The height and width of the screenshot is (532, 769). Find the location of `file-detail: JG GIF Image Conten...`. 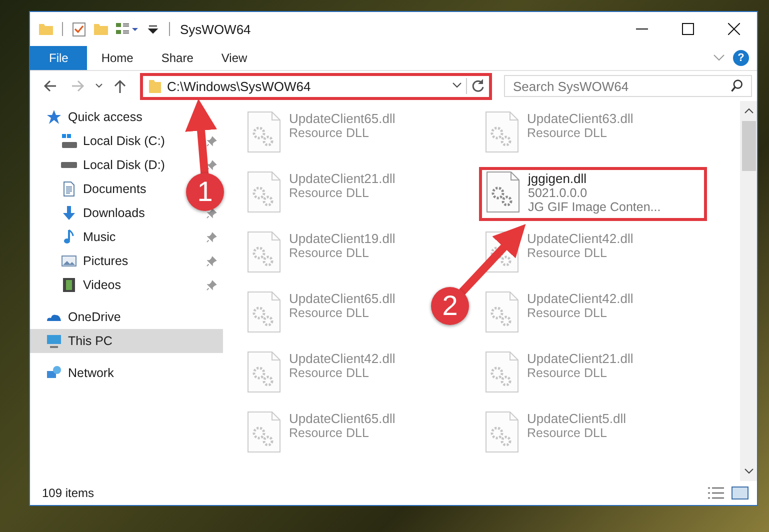

file-detail: JG GIF Image Conten... is located at coordinates (594, 207).